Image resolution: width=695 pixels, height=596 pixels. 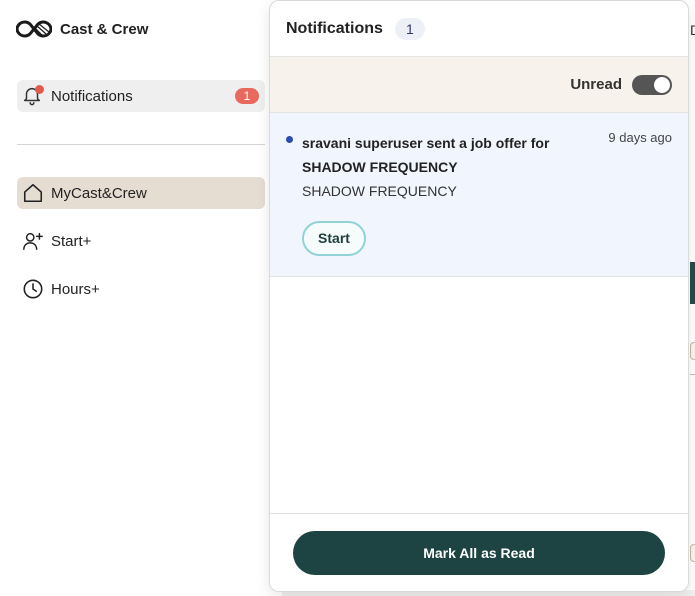 I want to click on panel-count-badge: 1, so click(x=409, y=28).